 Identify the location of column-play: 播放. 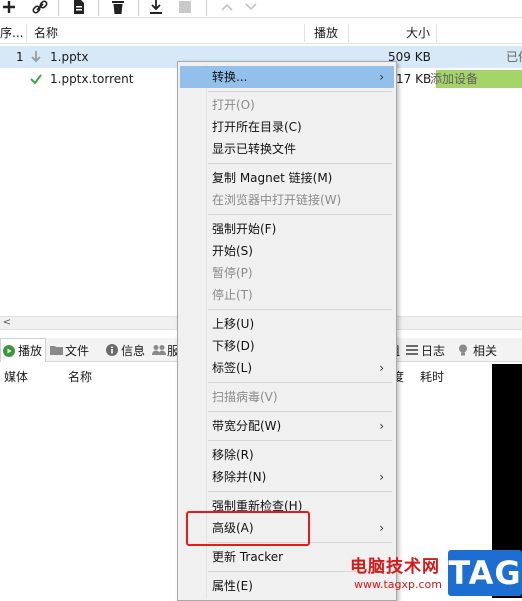
(329, 33).